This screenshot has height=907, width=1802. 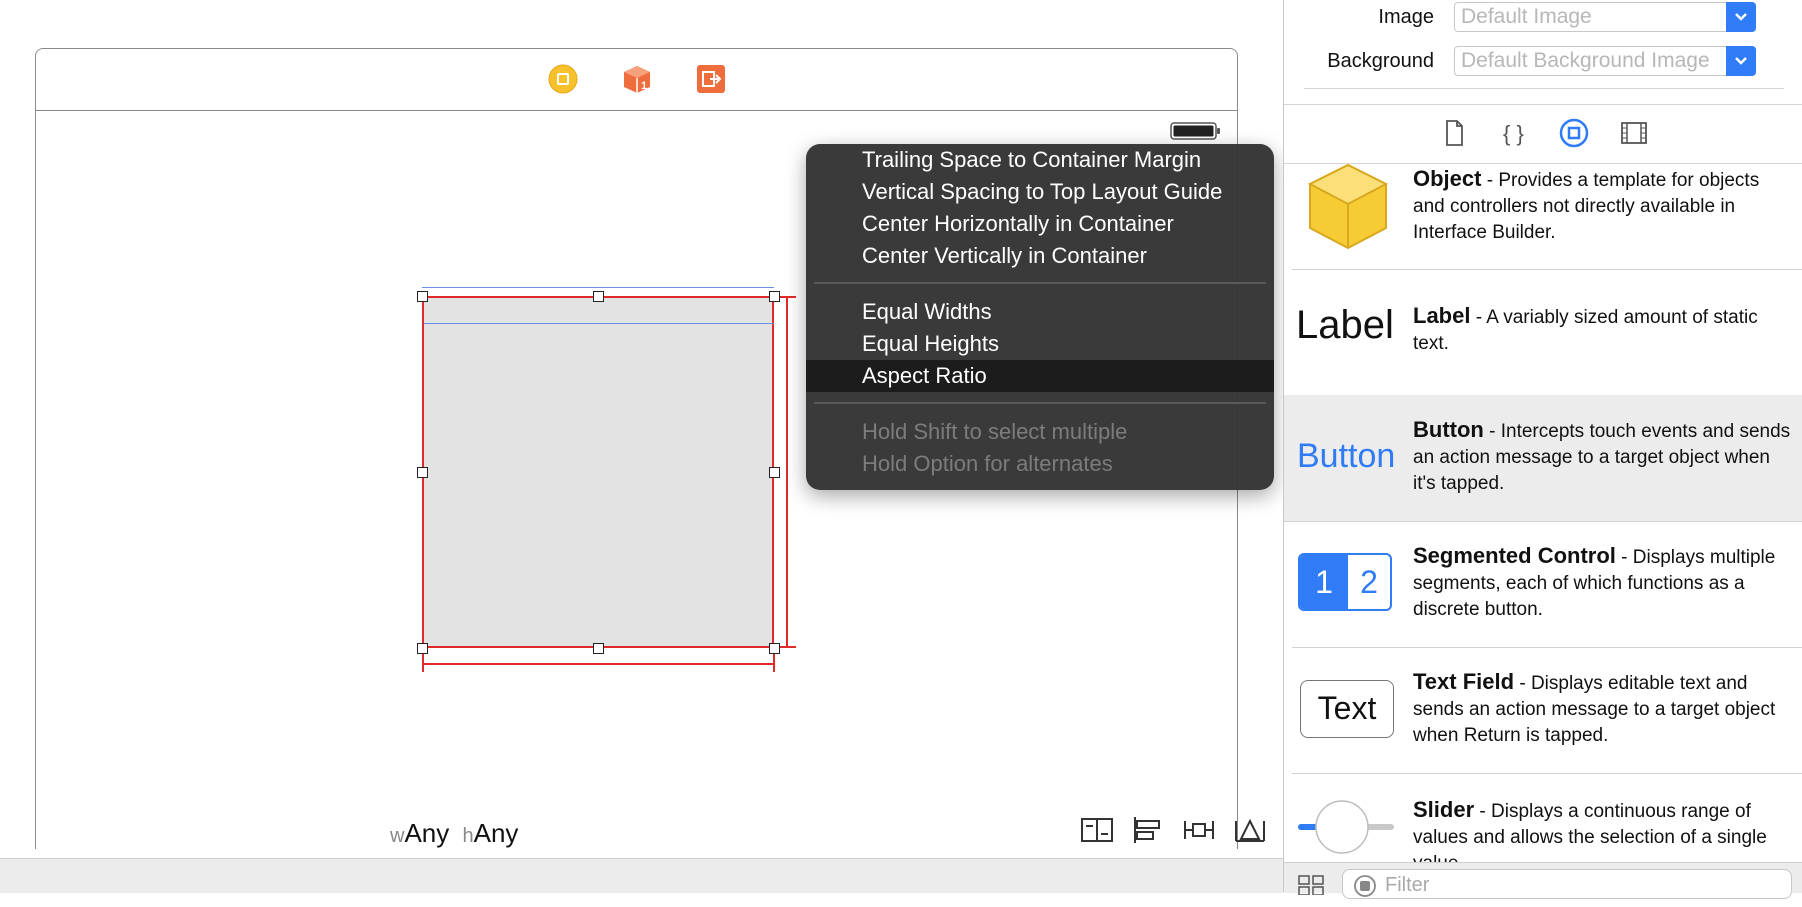 I want to click on height-prefix: h, so click(x=468, y=836).